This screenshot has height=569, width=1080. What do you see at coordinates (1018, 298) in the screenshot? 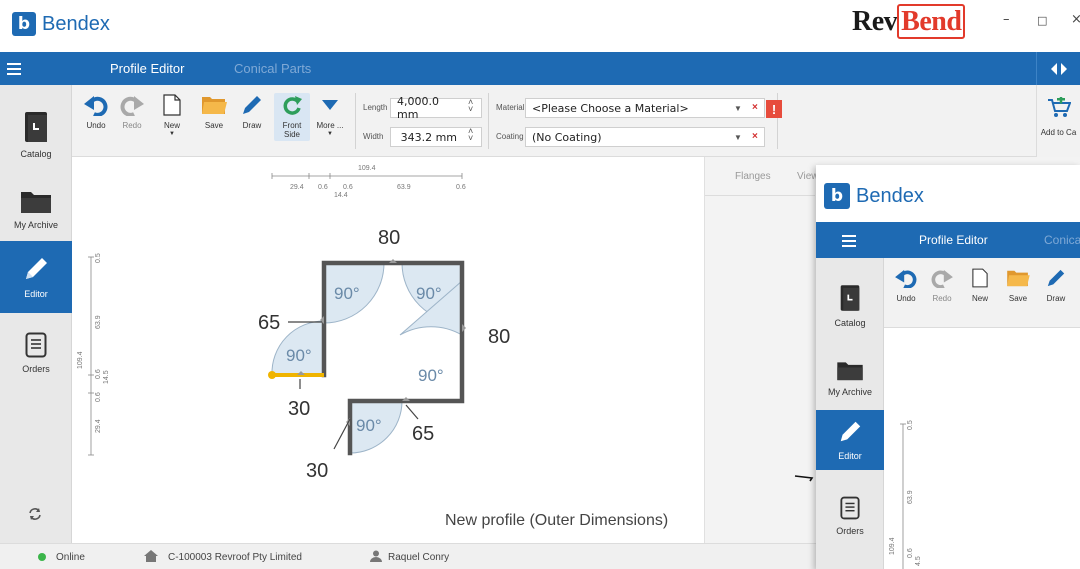
I see `overlay-save-label: Save` at bounding box center [1018, 298].